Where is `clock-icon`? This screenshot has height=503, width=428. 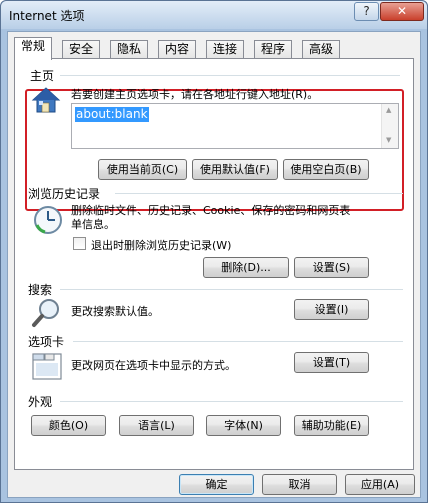
clock-icon is located at coordinates (48, 220).